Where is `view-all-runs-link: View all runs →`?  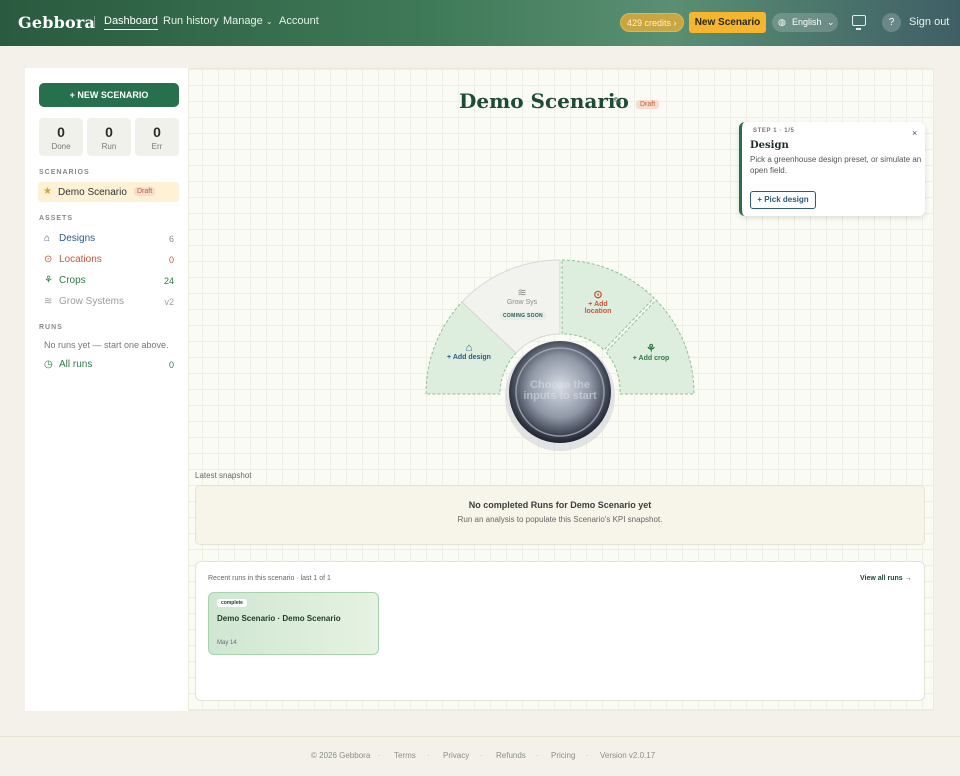 view-all-runs-link: View all runs → is located at coordinates (886, 578).